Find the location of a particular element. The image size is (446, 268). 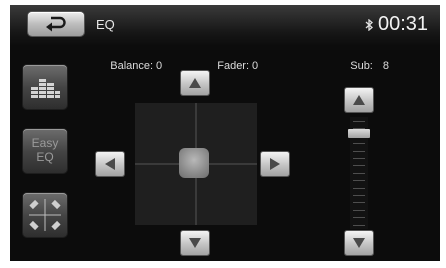

fader-value: 0 is located at coordinates (255, 66).